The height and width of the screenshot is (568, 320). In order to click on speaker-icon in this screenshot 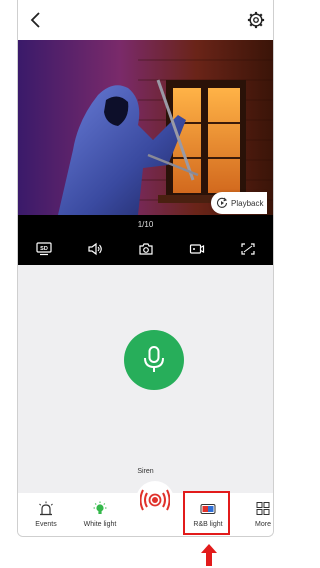, I will do `click(94, 249)`.